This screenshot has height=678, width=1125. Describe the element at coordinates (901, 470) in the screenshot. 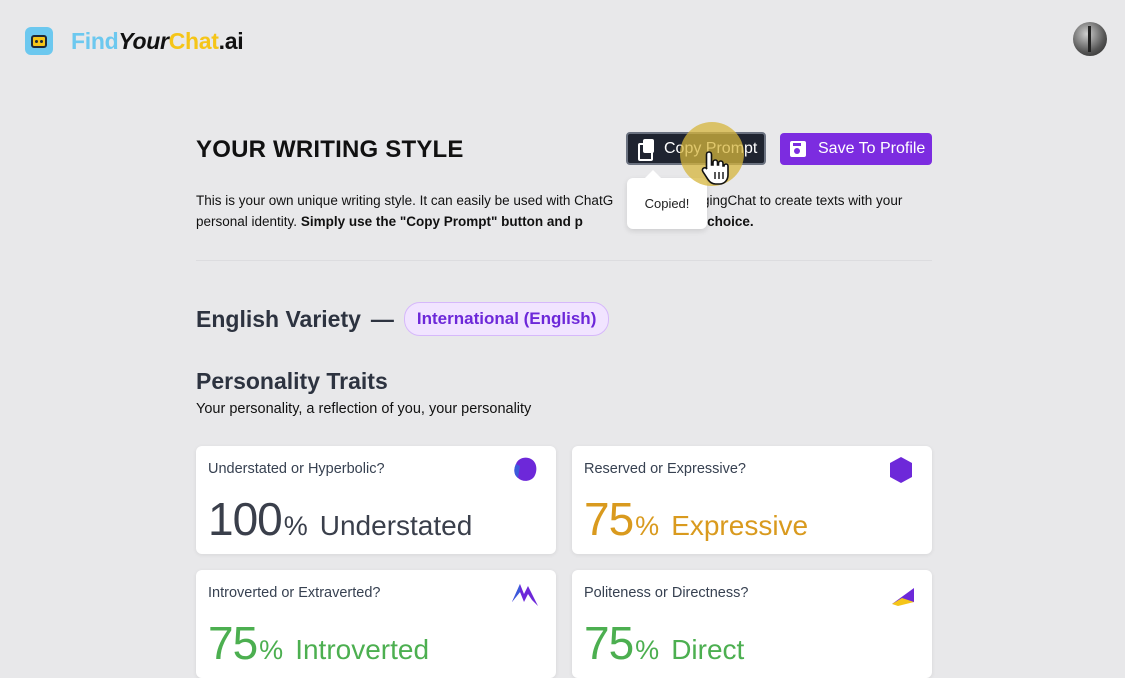

I see `hexagon-icon` at that location.